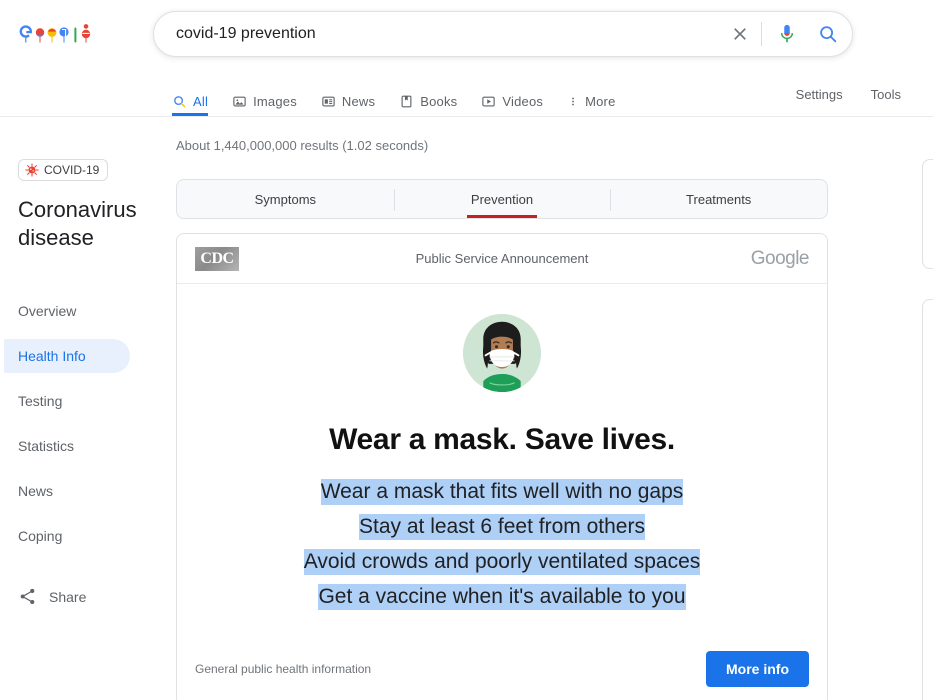  What do you see at coordinates (95, 596) in the screenshot?
I see `share-button: Share` at bounding box center [95, 596].